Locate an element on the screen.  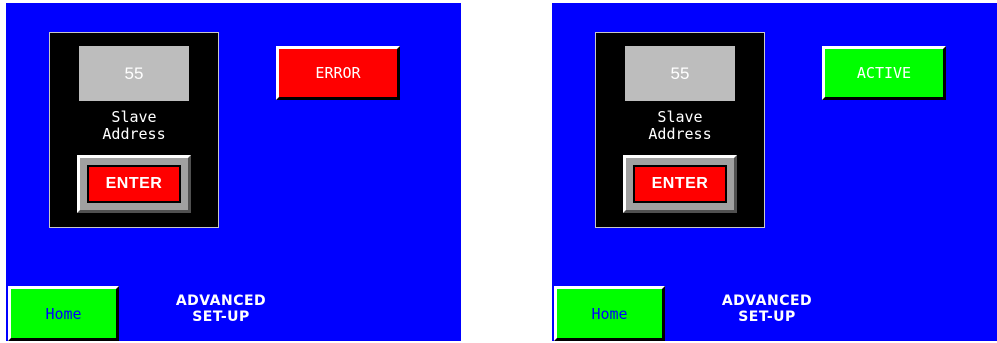
active-status-button: ACTIVE is located at coordinates (884, 73).